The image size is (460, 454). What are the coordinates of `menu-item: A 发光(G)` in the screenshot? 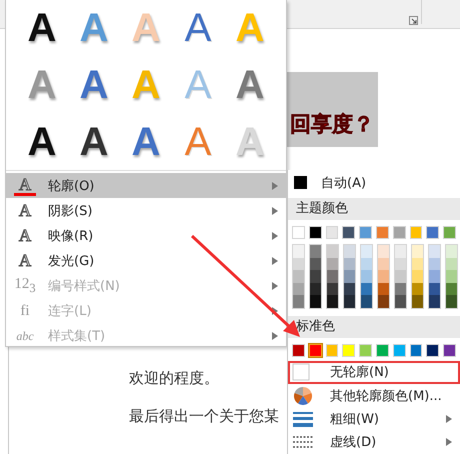 It's located at (146, 260).